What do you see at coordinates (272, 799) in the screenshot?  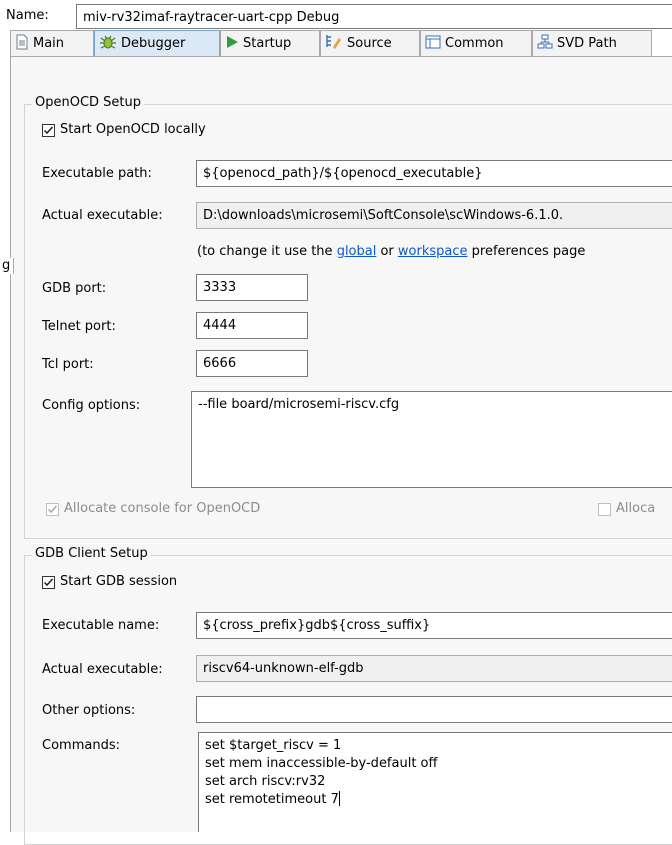 I see `command-line-text: set remotetimeout 7` at bounding box center [272, 799].